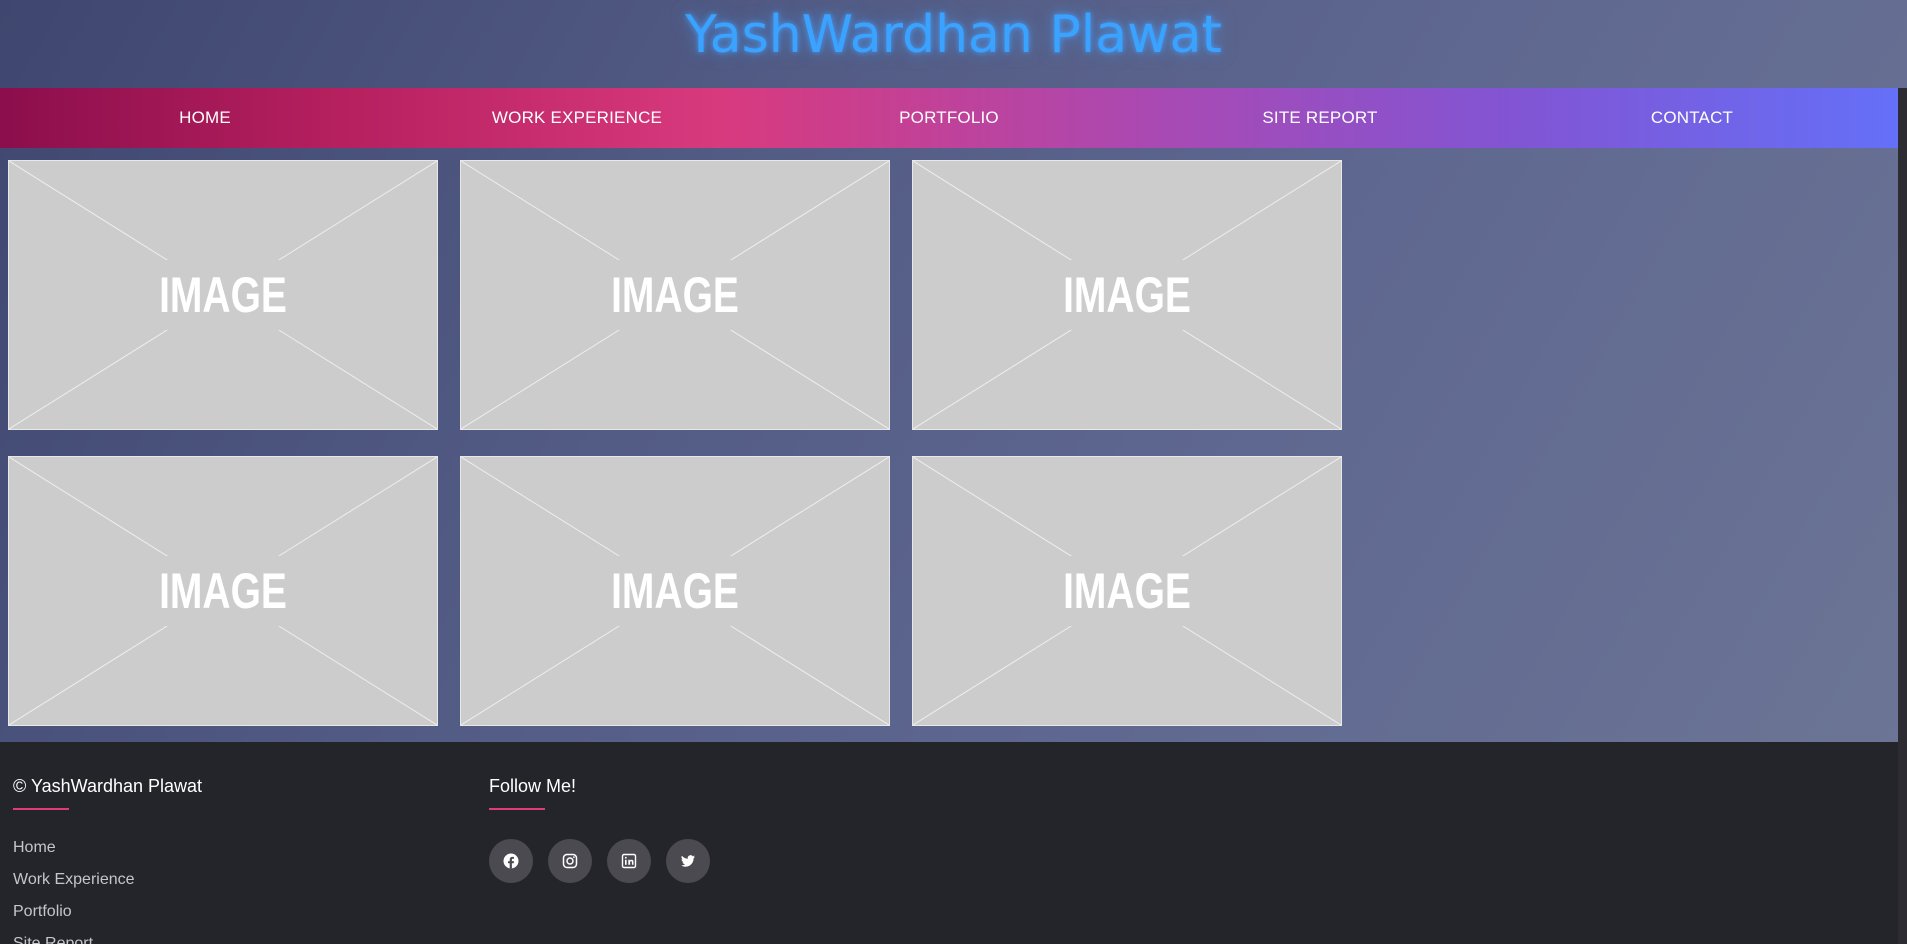  What do you see at coordinates (74, 880) in the screenshot?
I see `footer-link-work-experience: Work Experience` at bounding box center [74, 880].